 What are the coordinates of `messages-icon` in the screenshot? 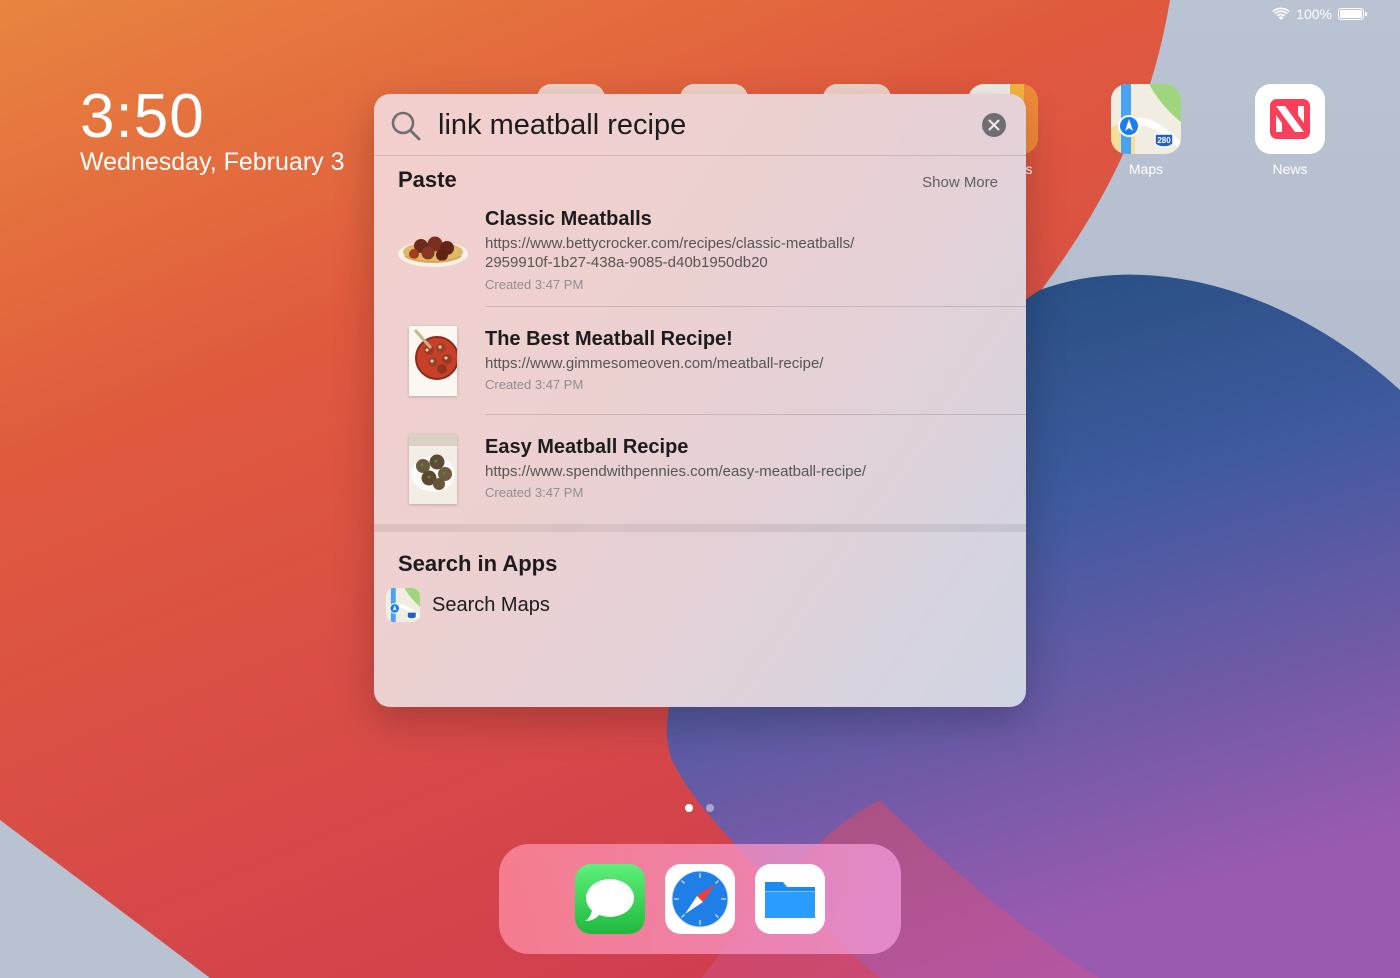 It's located at (609, 900).